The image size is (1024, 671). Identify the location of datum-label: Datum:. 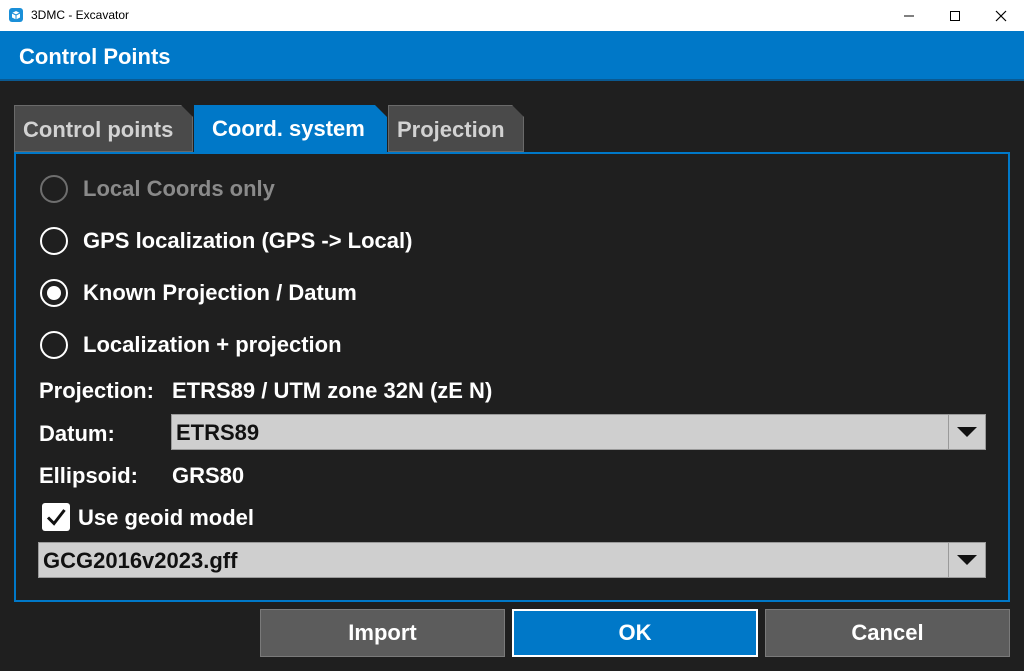
(77, 433).